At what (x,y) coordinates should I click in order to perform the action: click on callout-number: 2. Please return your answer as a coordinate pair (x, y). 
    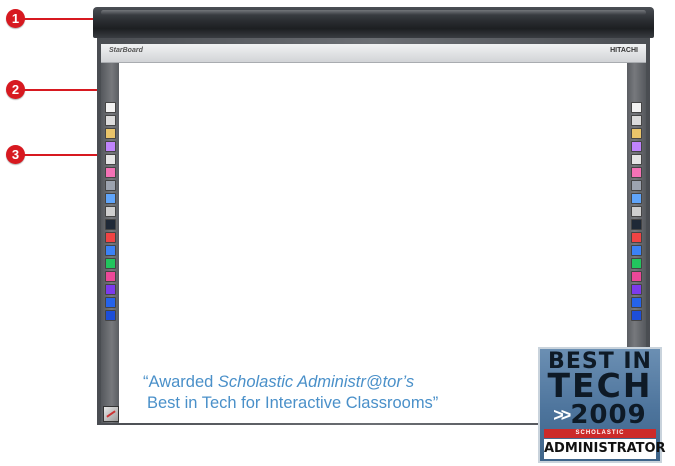
    Looking at the image, I should click on (15, 89).